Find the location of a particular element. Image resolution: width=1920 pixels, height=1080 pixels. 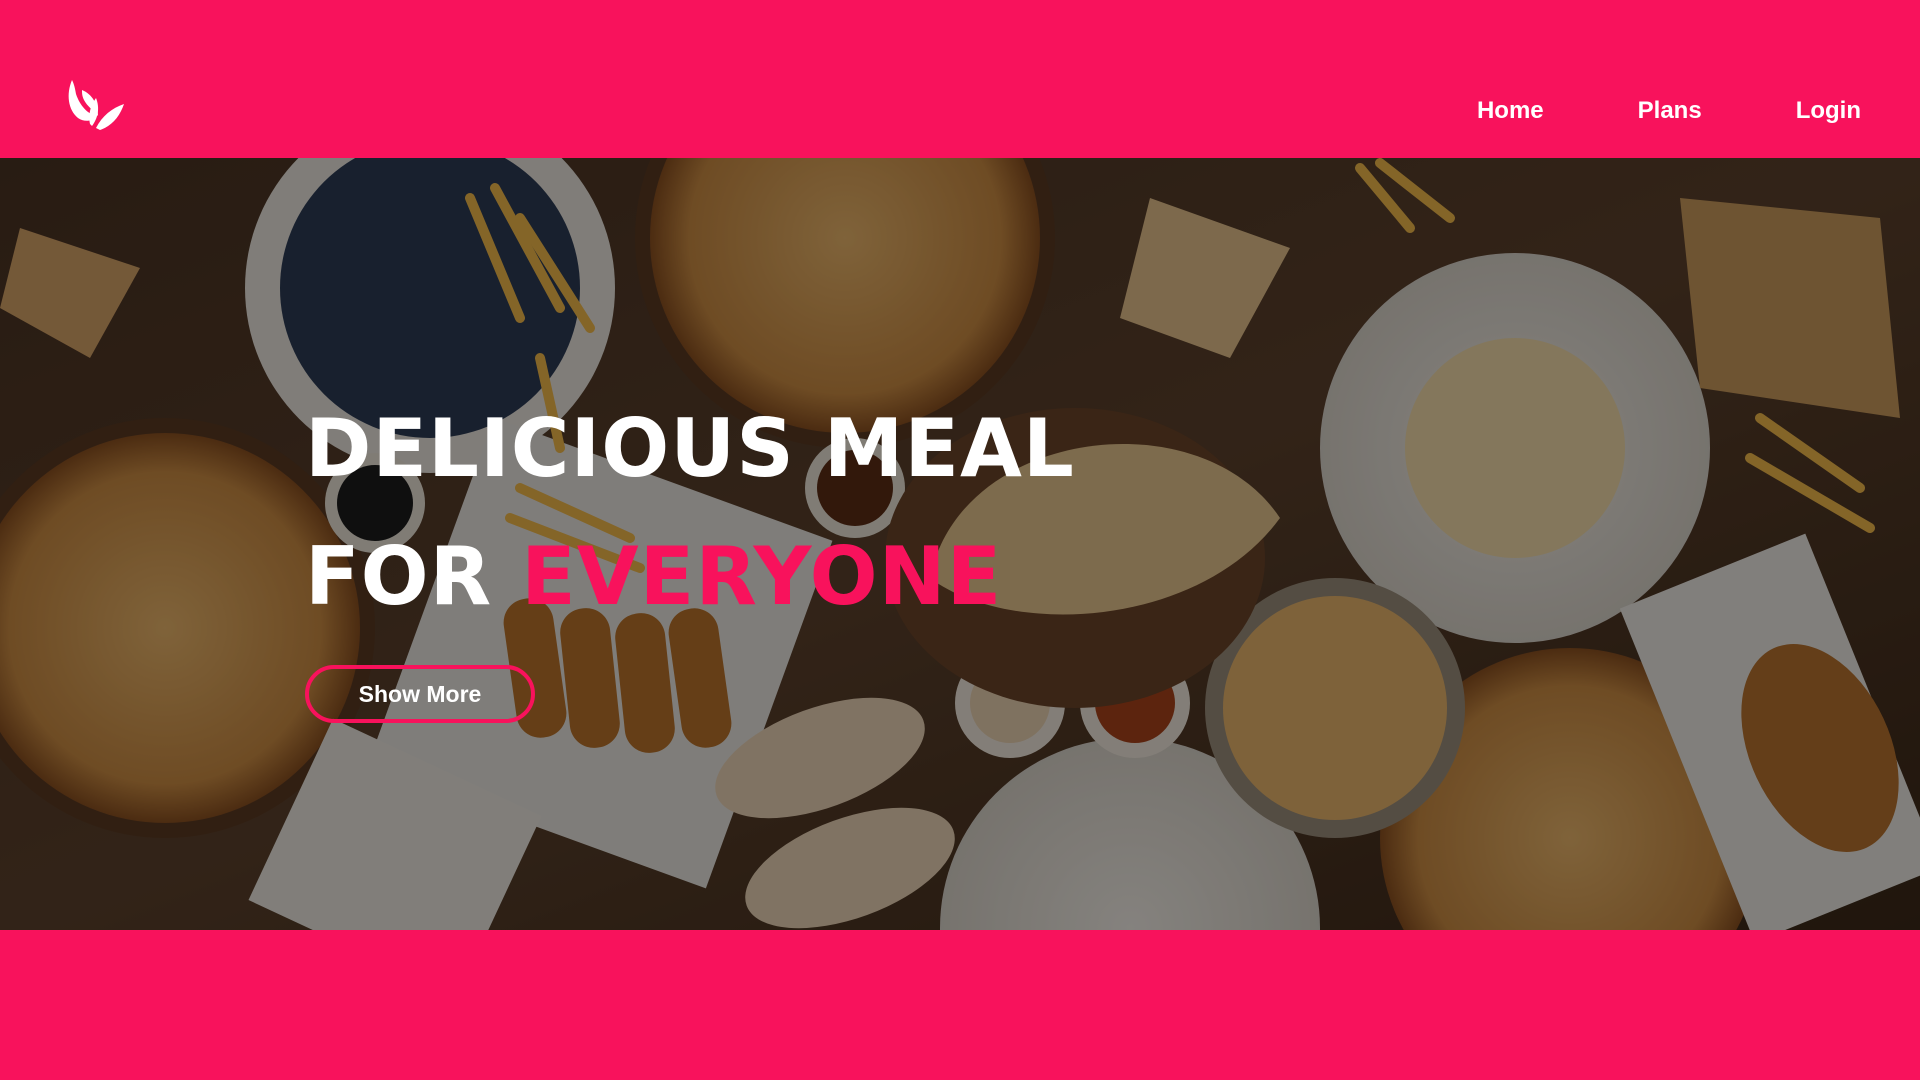

main-nav: Home Plans Login is located at coordinates (1622, 111).